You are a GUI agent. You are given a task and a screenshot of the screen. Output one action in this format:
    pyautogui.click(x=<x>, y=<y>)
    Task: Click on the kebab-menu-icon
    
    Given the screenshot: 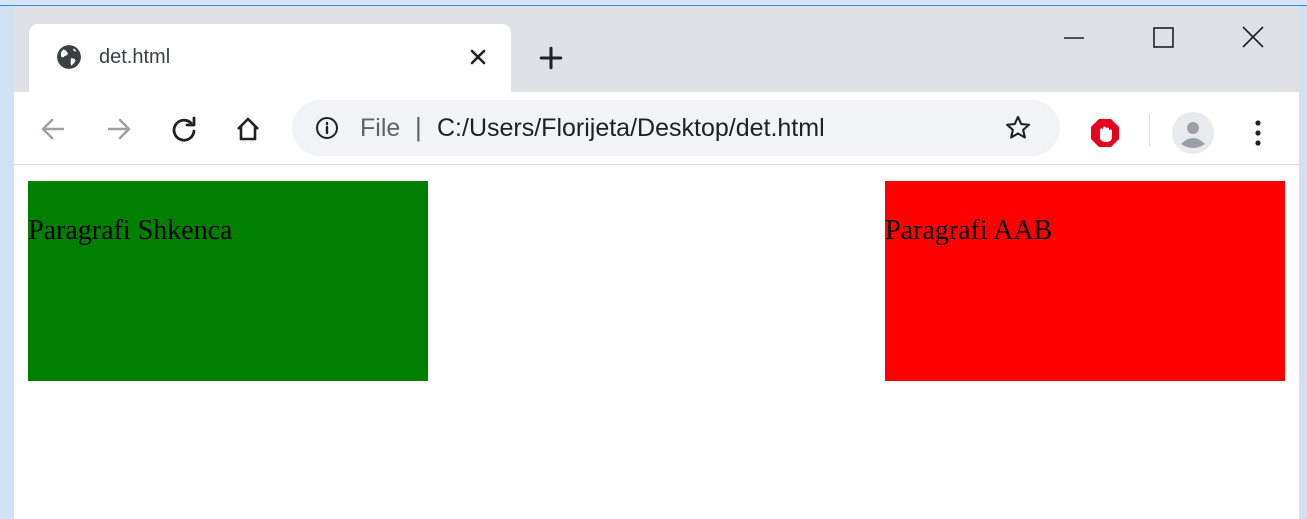 What is the action you would take?
    pyautogui.click(x=1258, y=133)
    